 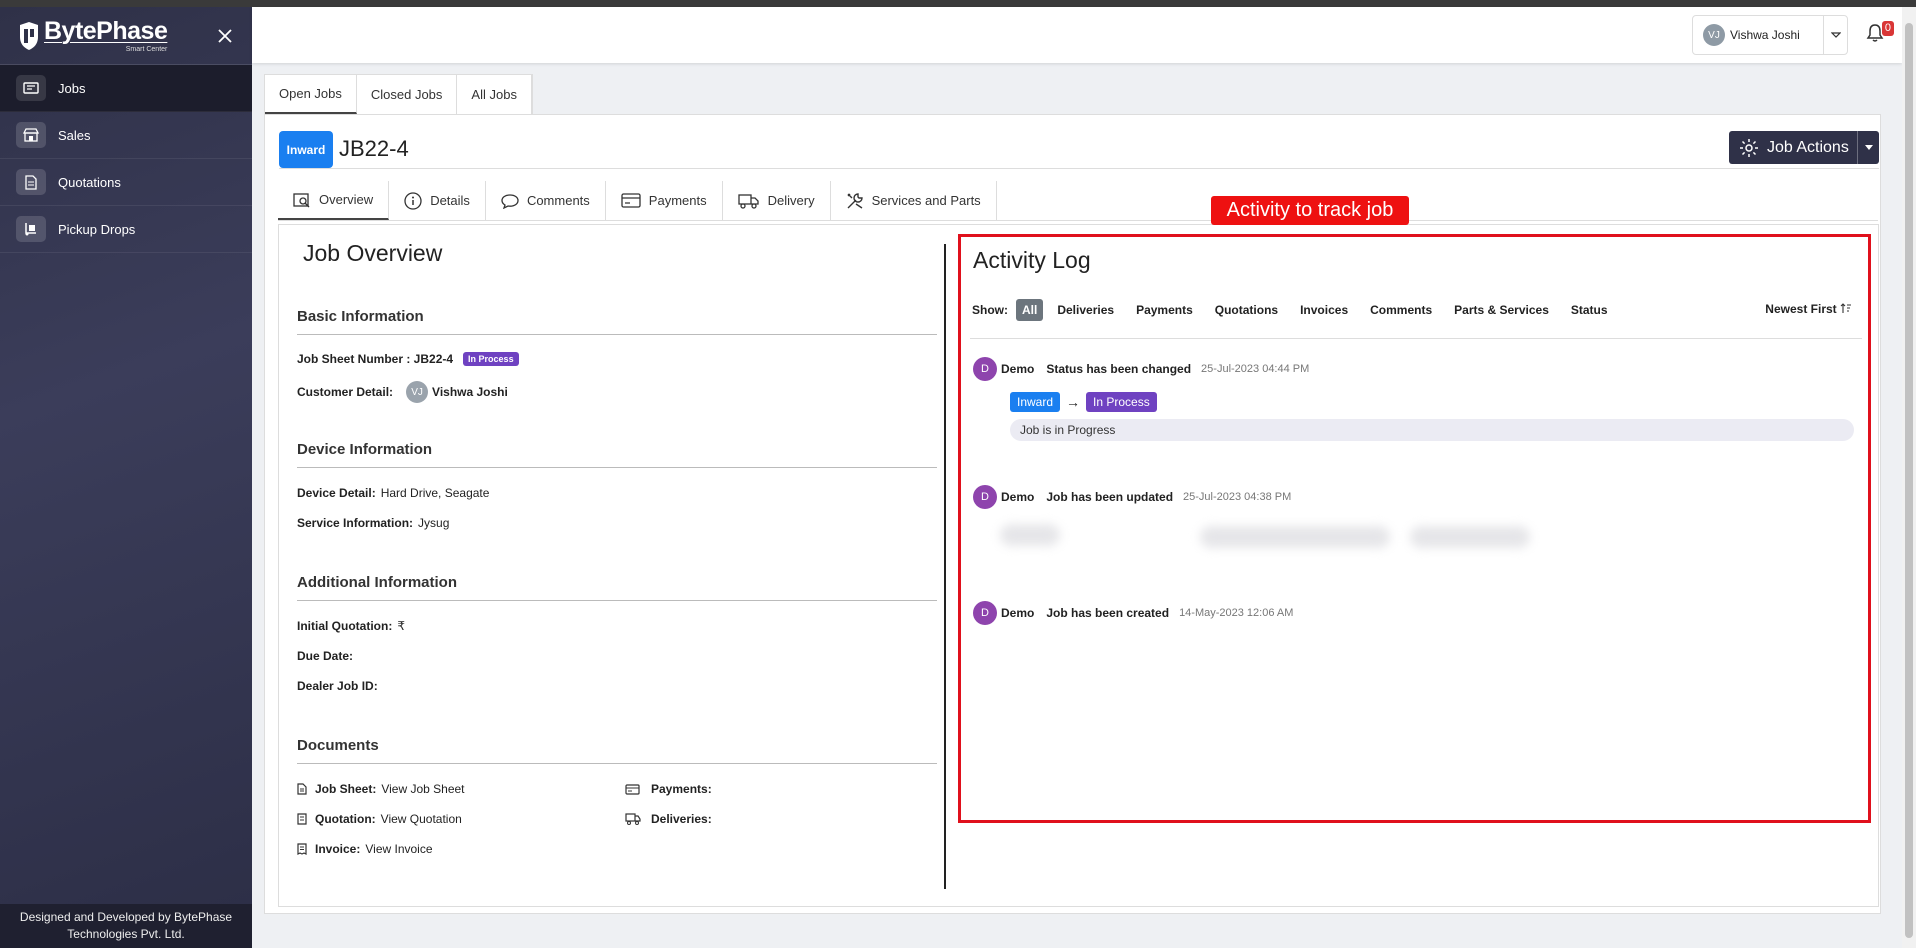 What do you see at coordinates (777, 200) in the screenshot?
I see `tab-delivery: Delivery` at bounding box center [777, 200].